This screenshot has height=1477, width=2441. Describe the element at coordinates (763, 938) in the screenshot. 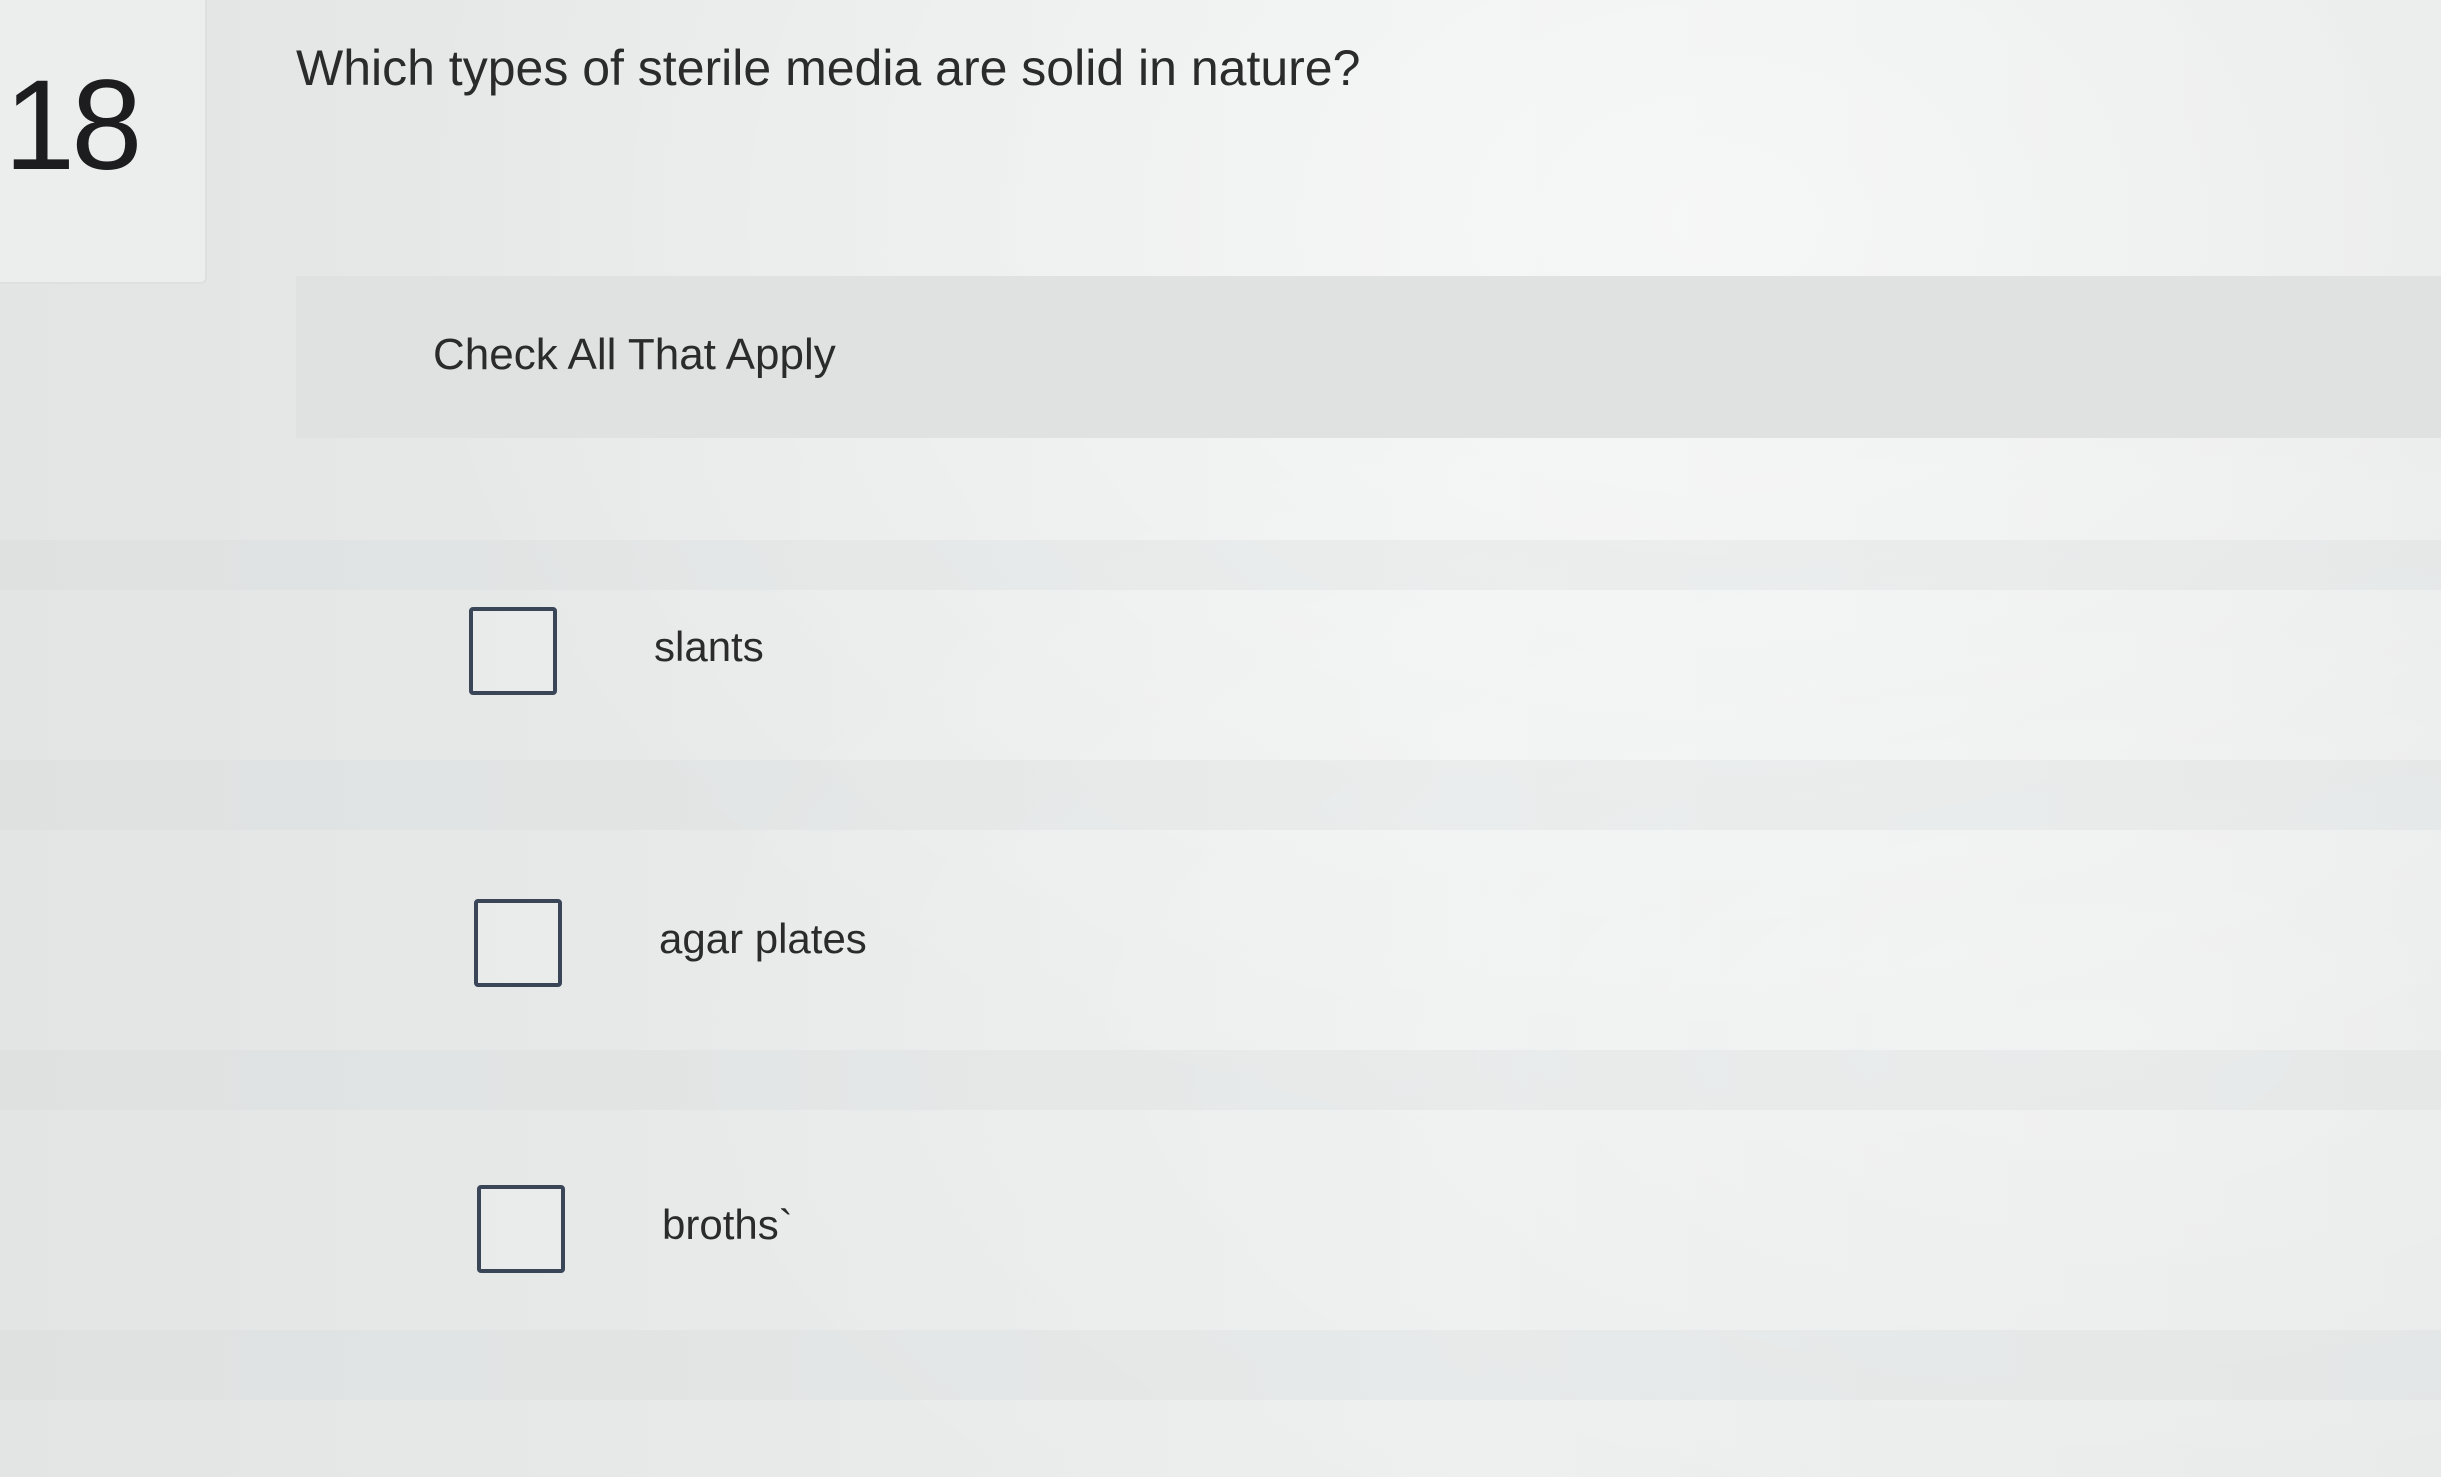

I see `option-label: agar plates` at that location.